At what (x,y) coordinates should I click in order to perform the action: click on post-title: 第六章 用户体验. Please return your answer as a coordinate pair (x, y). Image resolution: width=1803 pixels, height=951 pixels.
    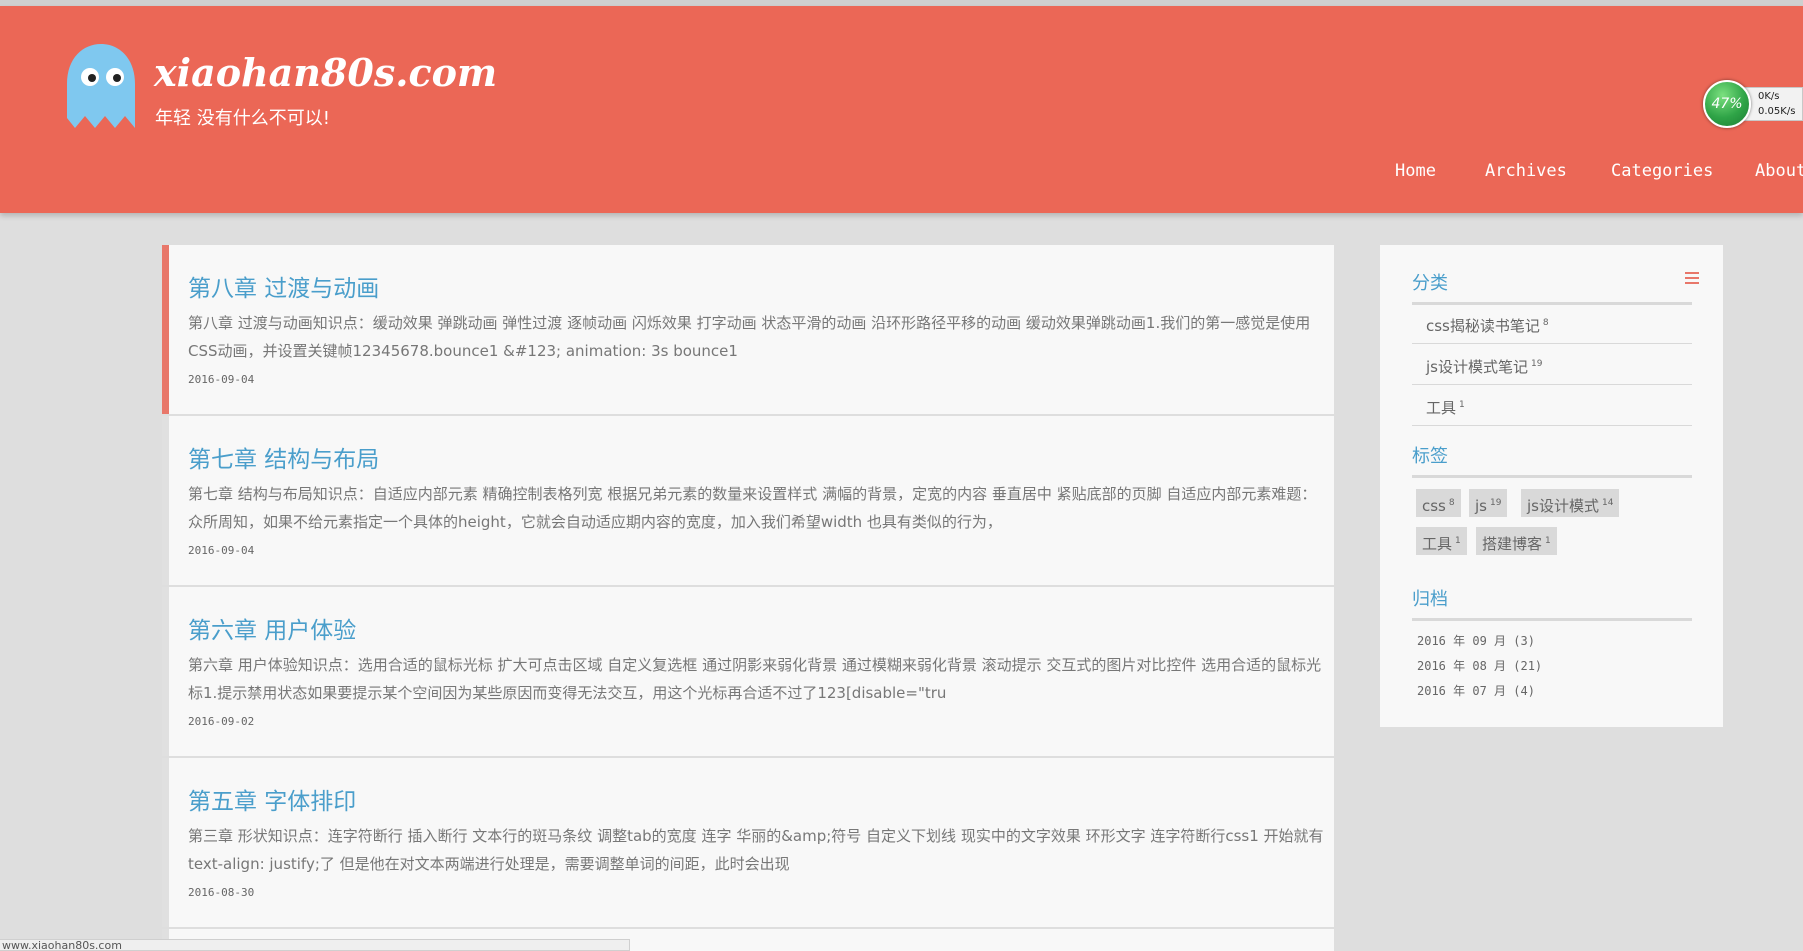
    Looking at the image, I should click on (272, 628).